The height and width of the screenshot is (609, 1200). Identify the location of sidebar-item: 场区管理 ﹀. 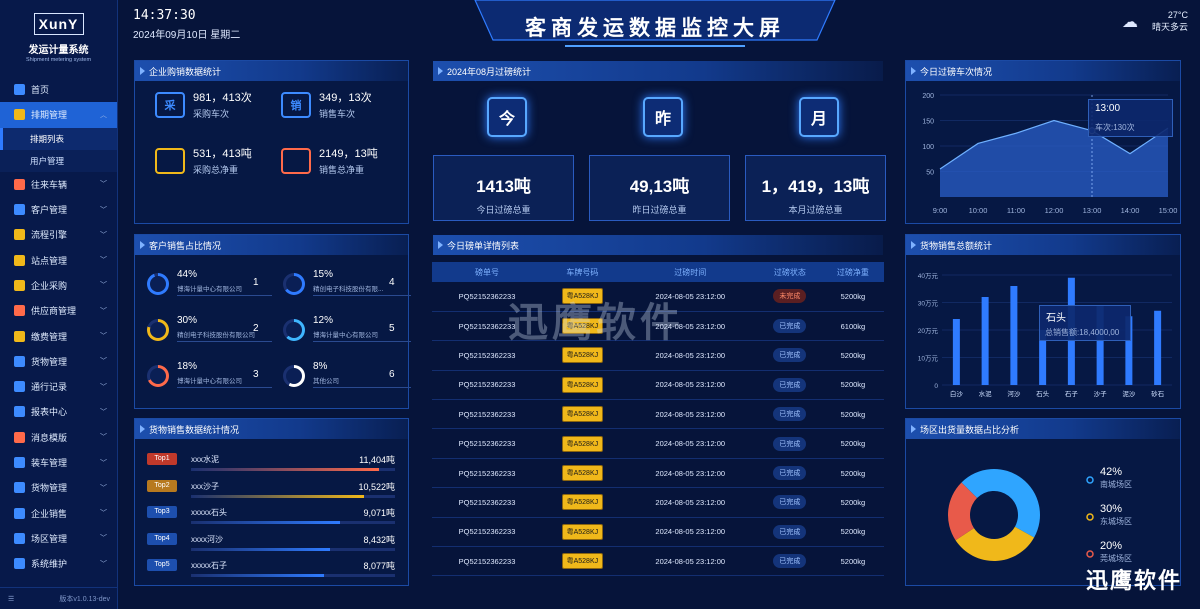
(58, 538).